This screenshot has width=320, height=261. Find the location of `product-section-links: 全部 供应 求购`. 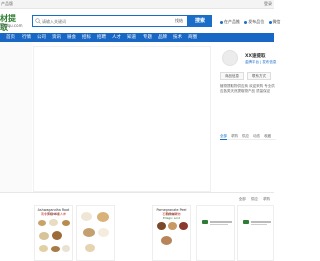

product-section-links: 全部 供应 求购 is located at coordinates (252, 199).